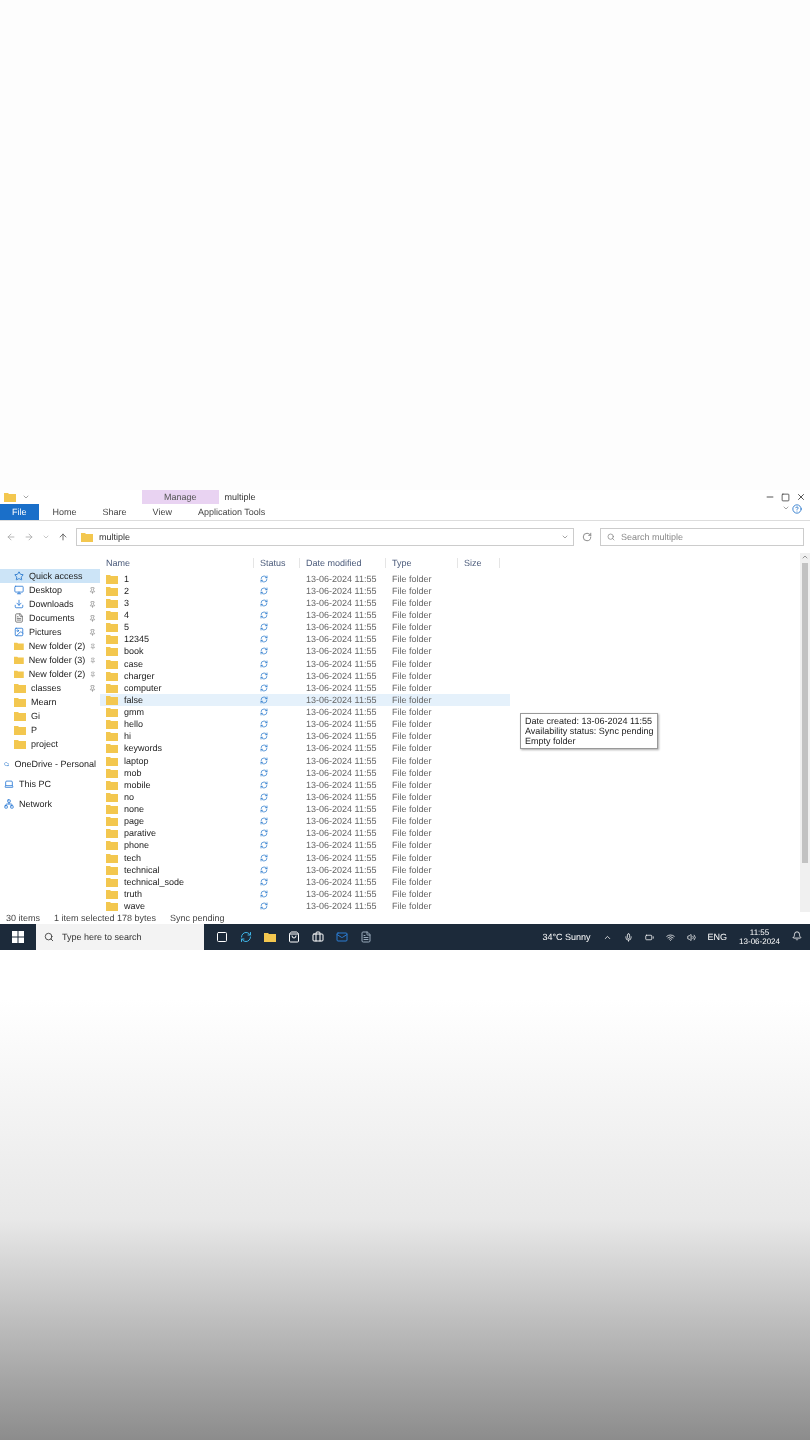  Describe the element at coordinates (270, 937) in the screenshot. I see `file-explorer-icon` at that location.